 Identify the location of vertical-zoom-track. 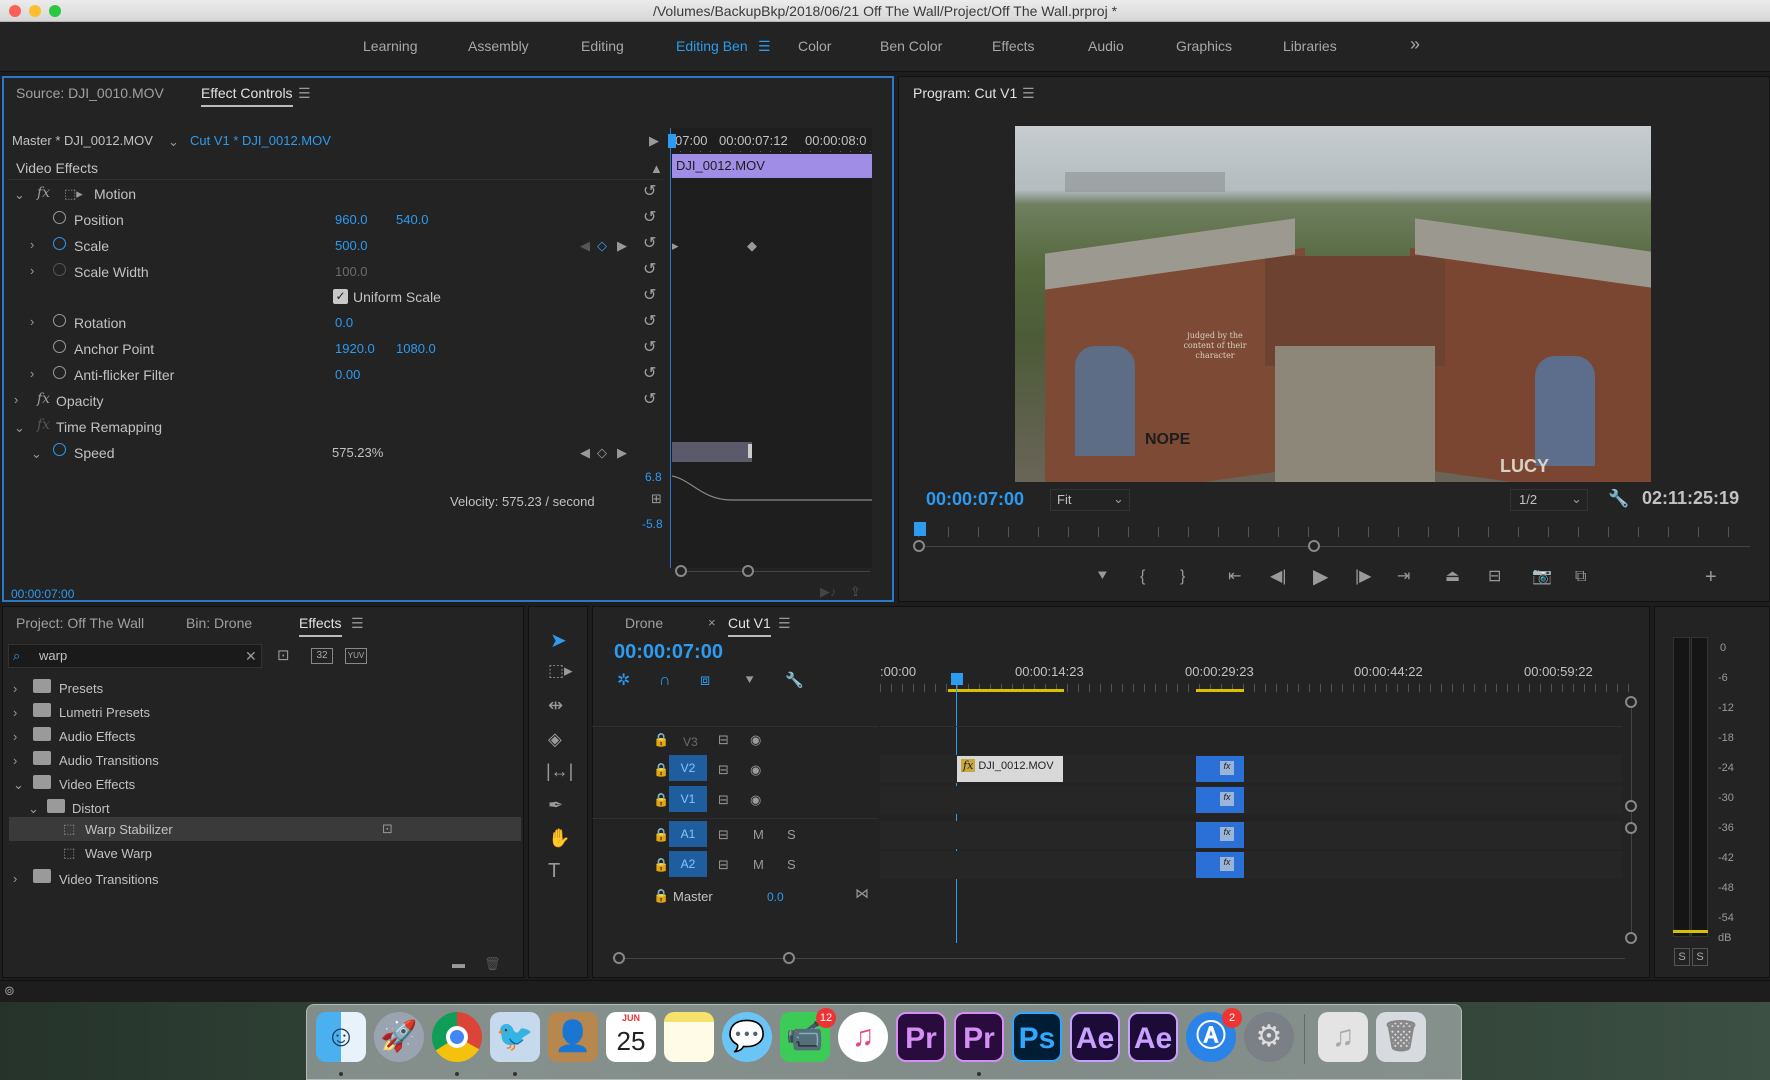
(1631, 820).